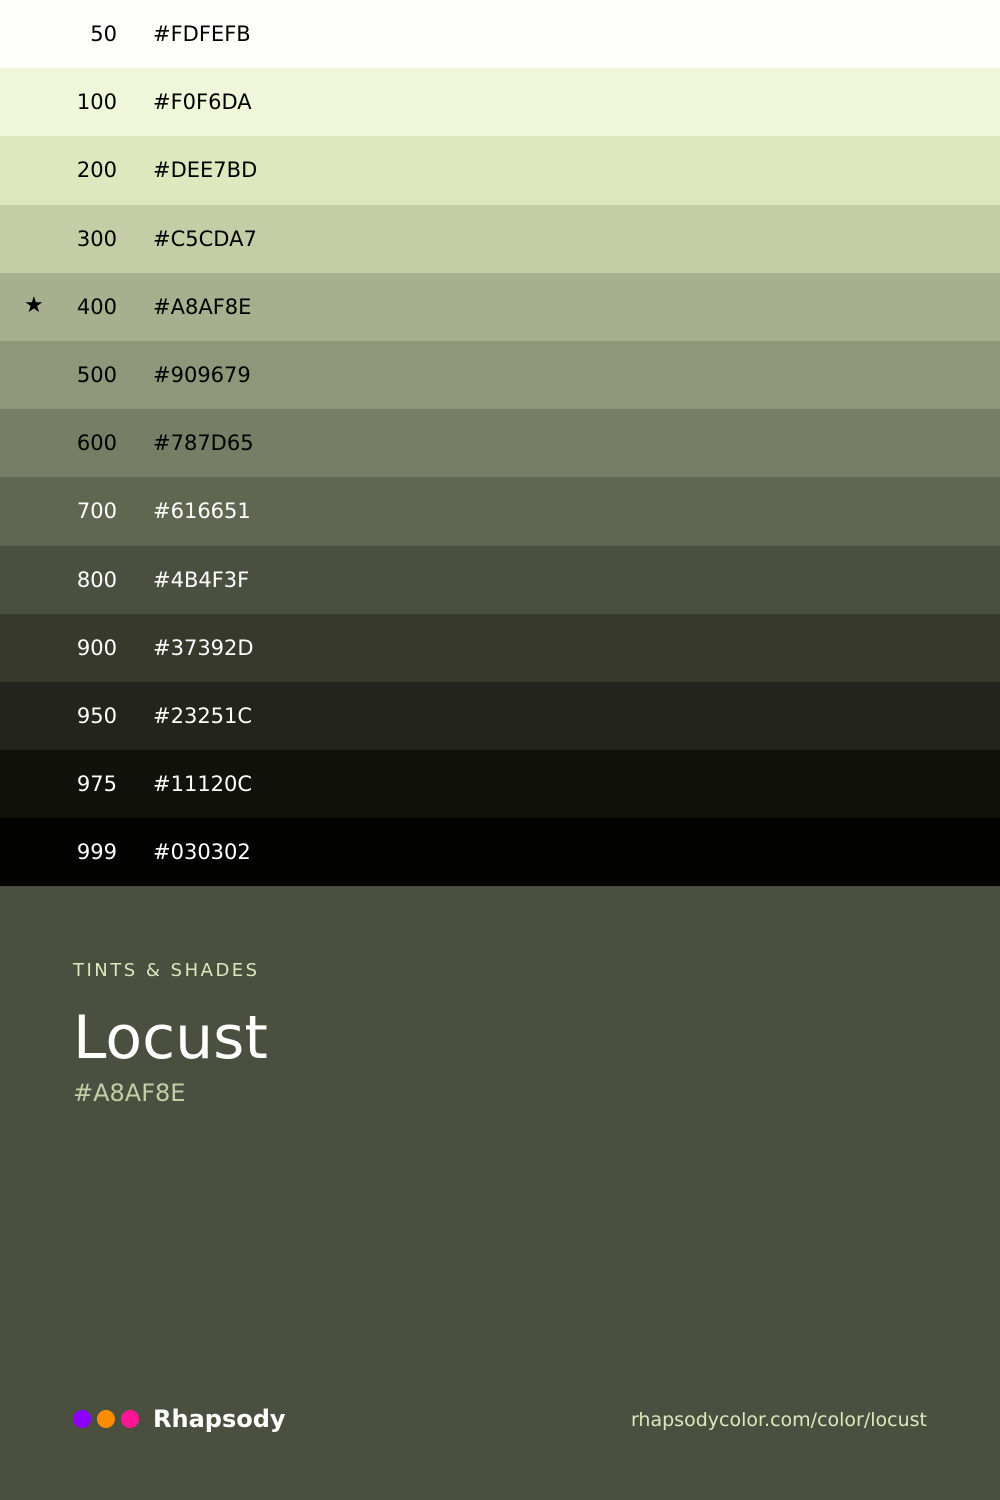 The image size is (1000, 1500). Describe the element at coordinates (96, 647) in the screenshot. I see `swatch-step: 900` at that location.